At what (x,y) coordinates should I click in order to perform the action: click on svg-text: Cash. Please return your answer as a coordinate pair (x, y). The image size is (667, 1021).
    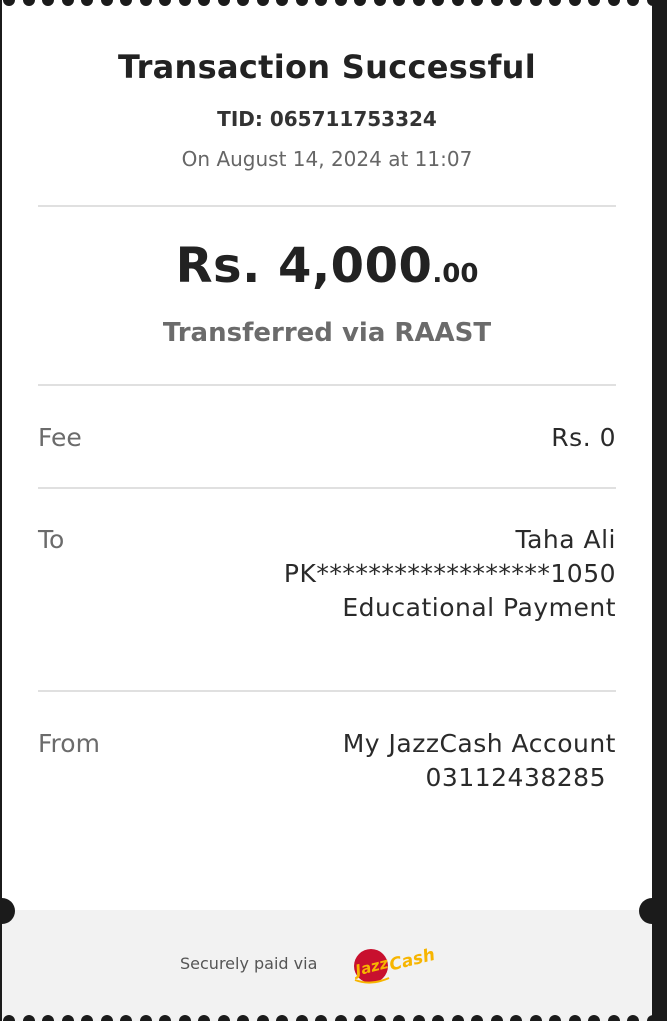
    Looking at the image, I should click on (412, 960).